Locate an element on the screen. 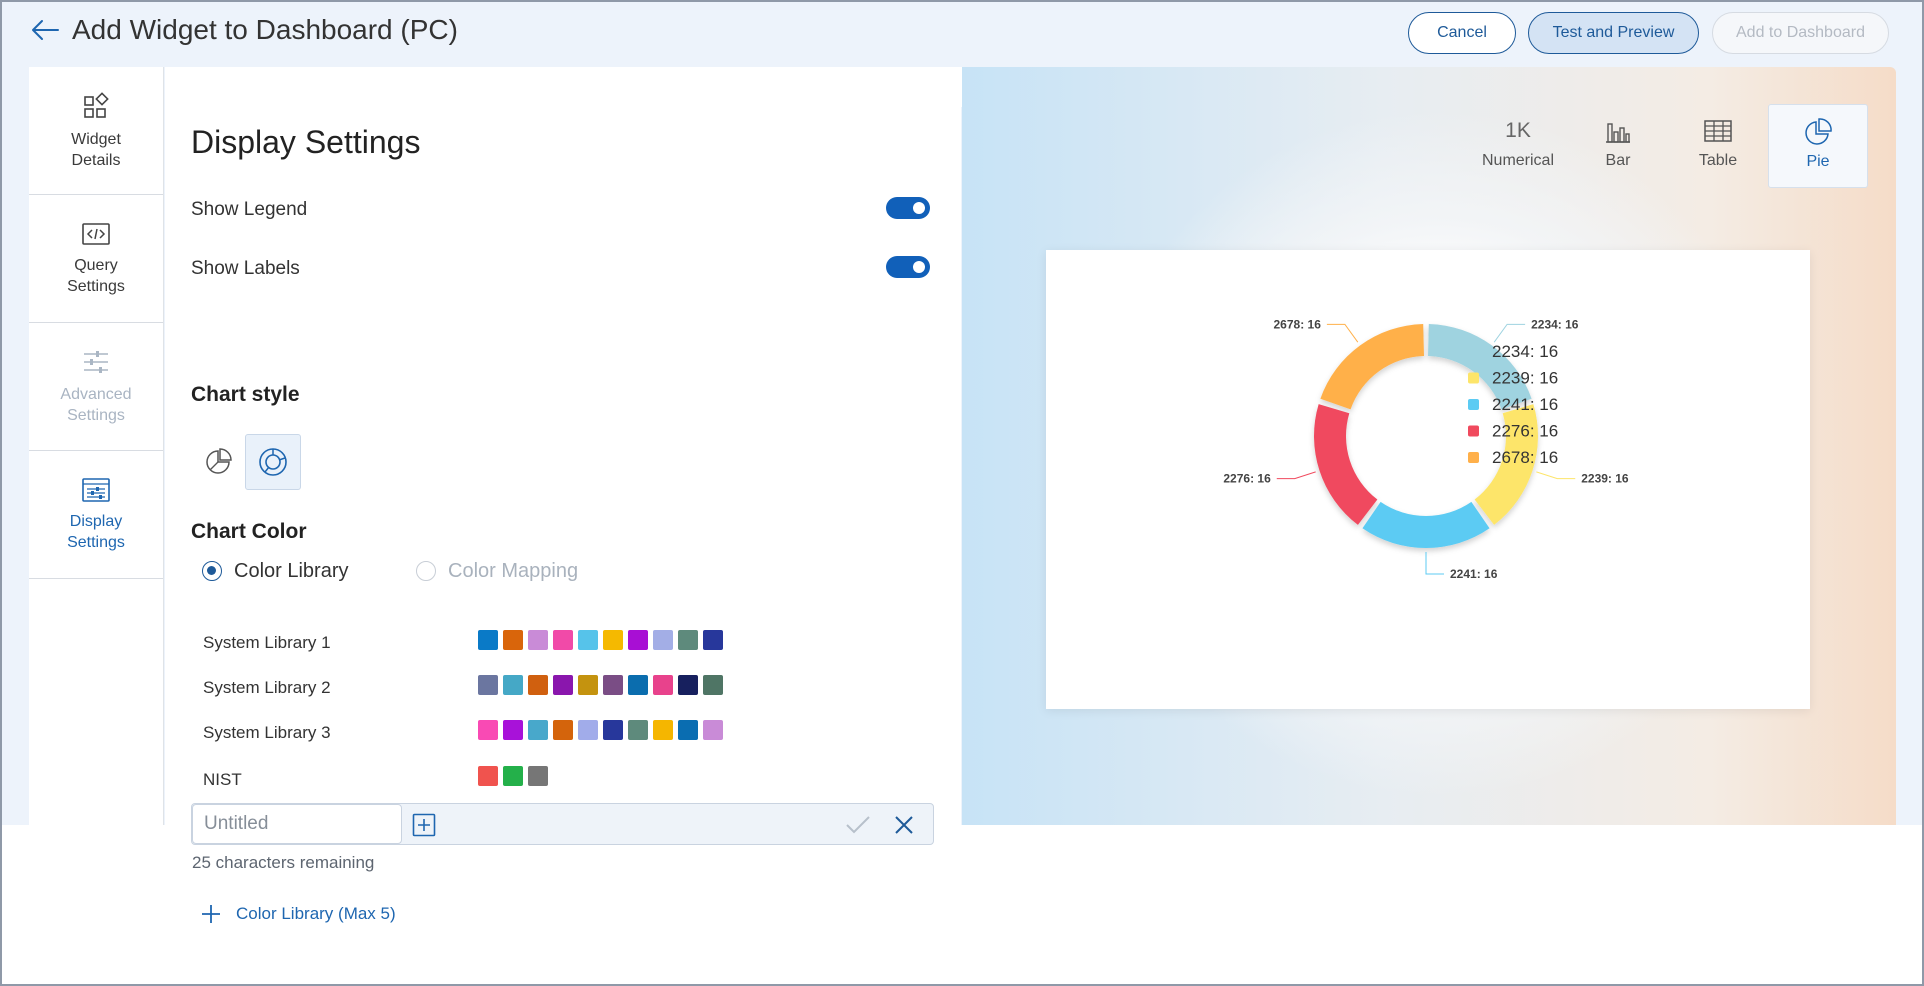 The width and height of the screenshot is (1924, 986). chart-color-heading: Chart Color is located at coordinates (249, 531).